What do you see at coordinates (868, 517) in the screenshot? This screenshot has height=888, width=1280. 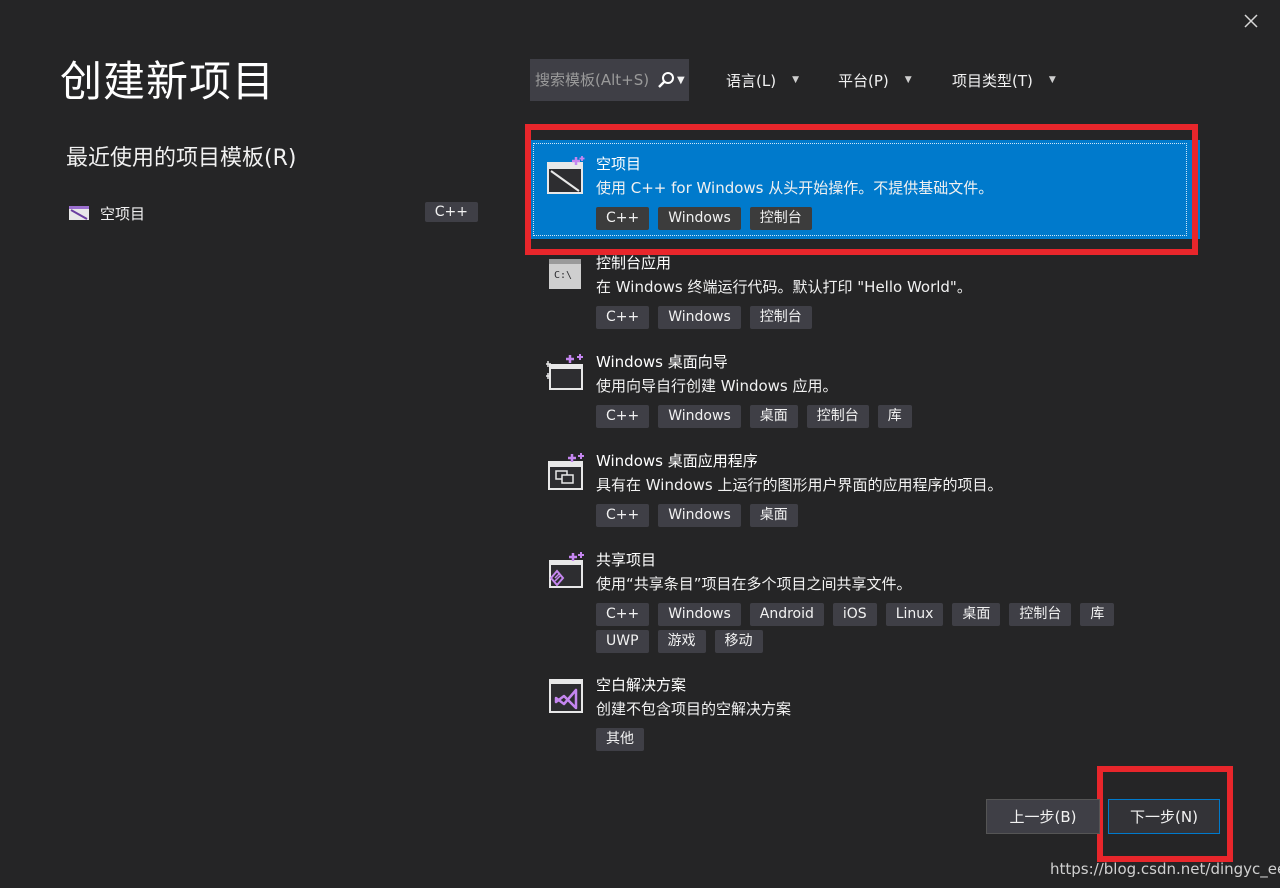 I see `template-tags: C++ Windows 桌面` at bounding box center [868, 517].